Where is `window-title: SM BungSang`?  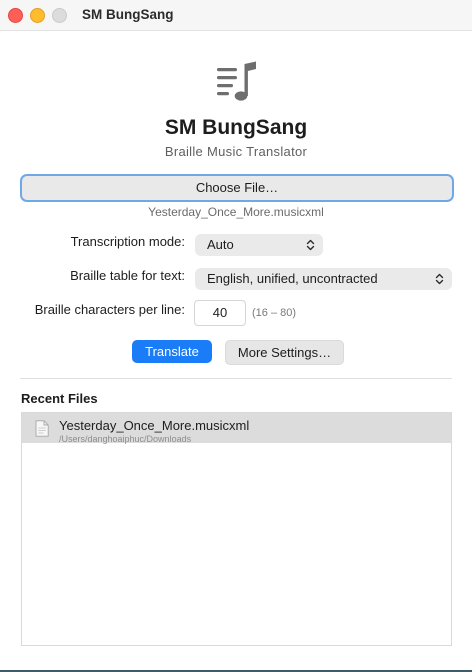 window-title: SM BungSang is located at coordinates (128, 14).